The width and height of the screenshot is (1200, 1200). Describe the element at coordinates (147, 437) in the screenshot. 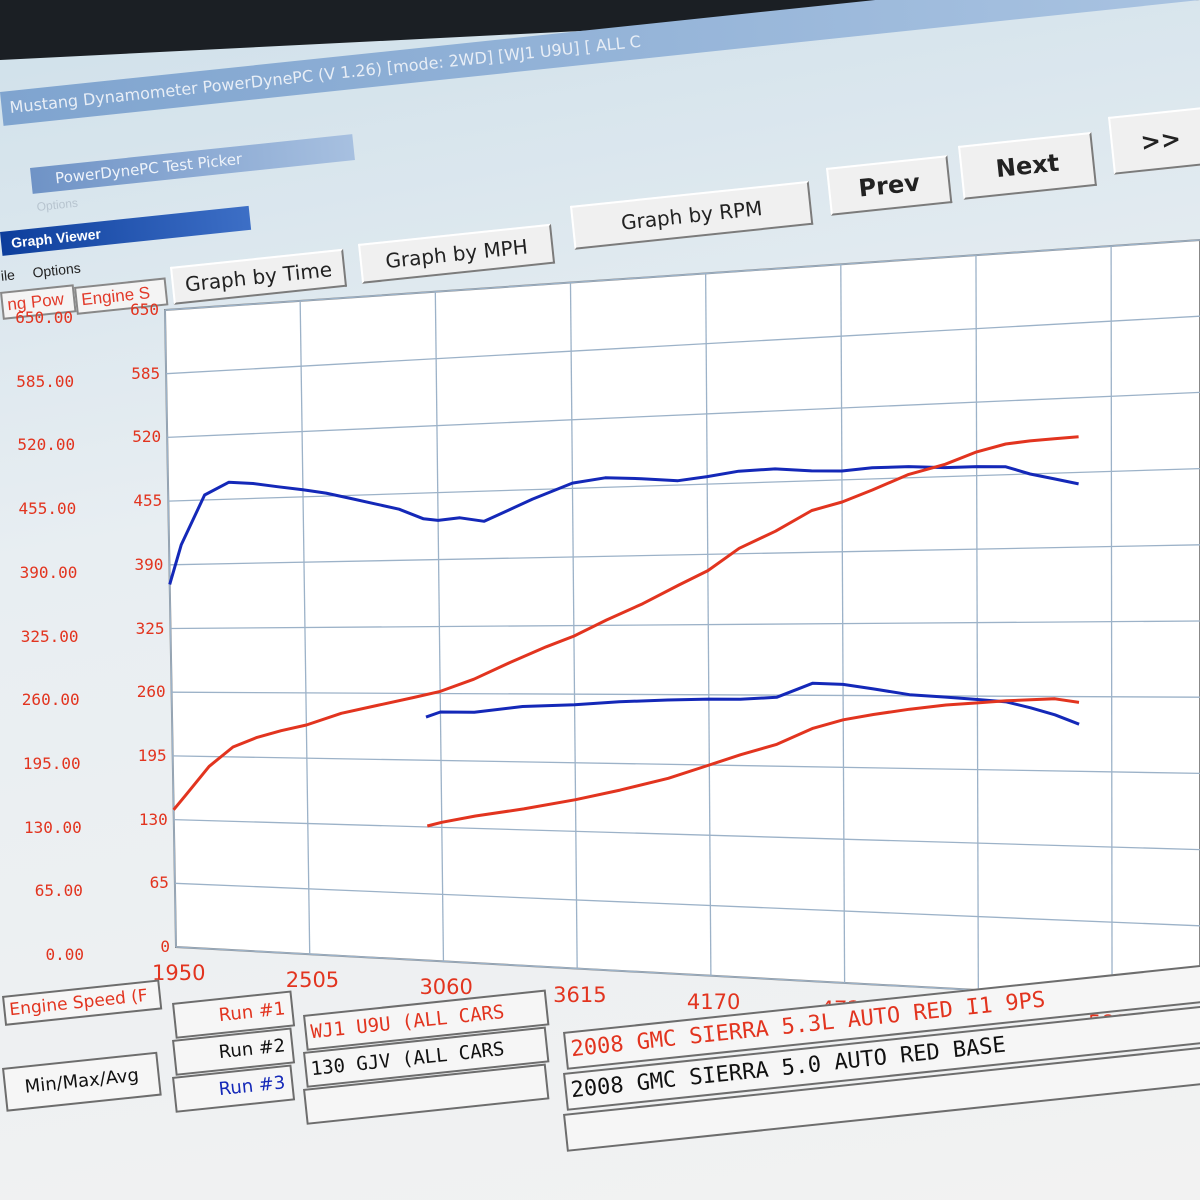

I see `right-axis-tick-label: 520` at that location.